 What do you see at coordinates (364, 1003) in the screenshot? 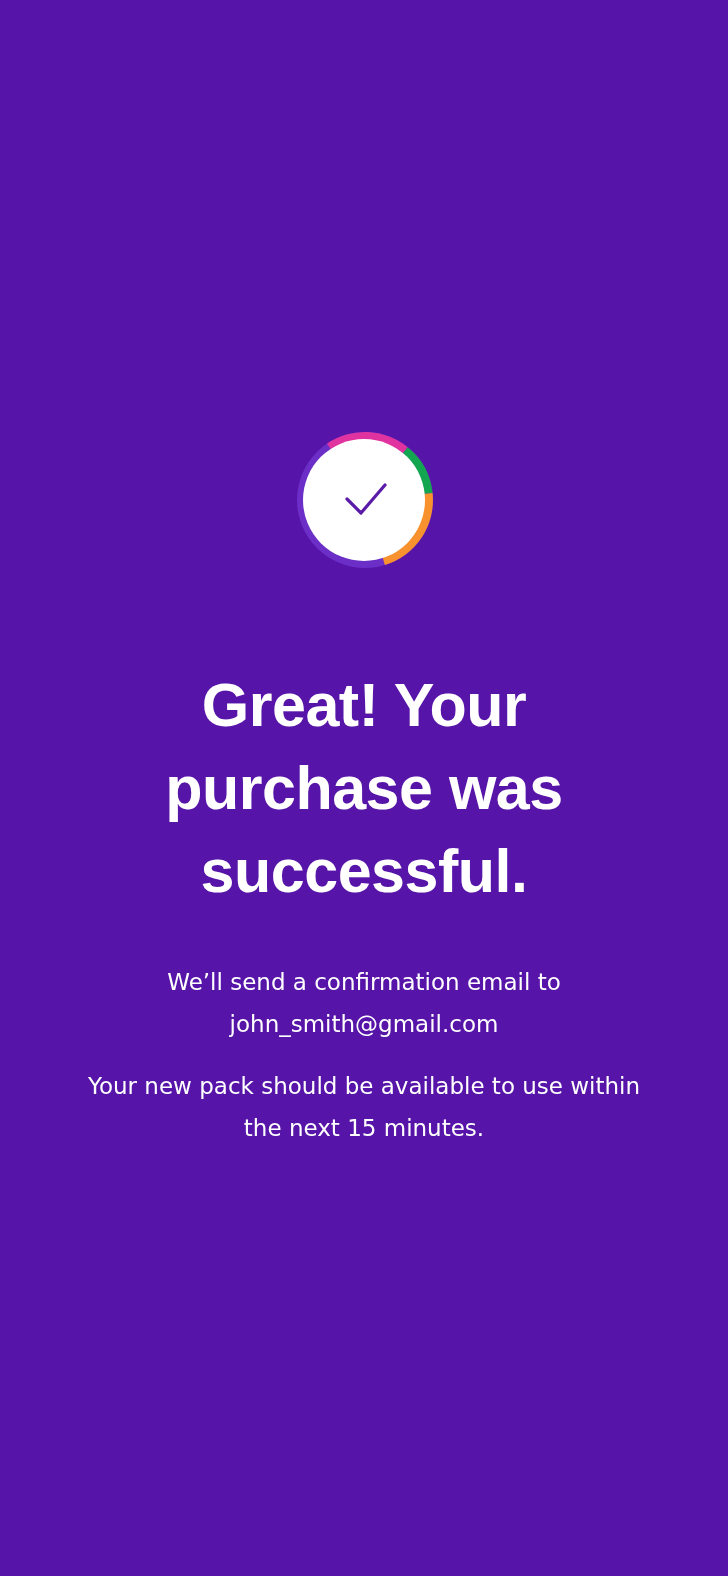
I see `info-text: We’ll send a confirmation email to john_smith@gmail.com` at bounding box center [364, 1003].